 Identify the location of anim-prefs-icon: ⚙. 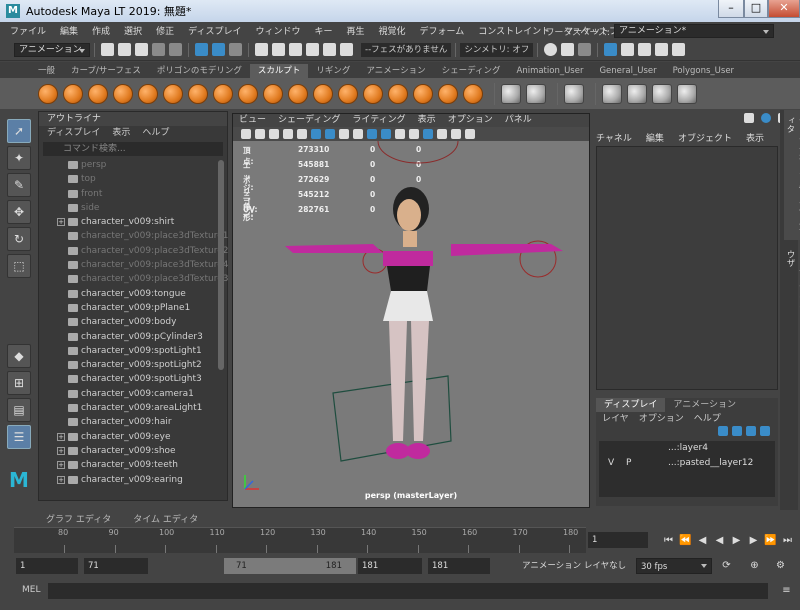
(780, 565).